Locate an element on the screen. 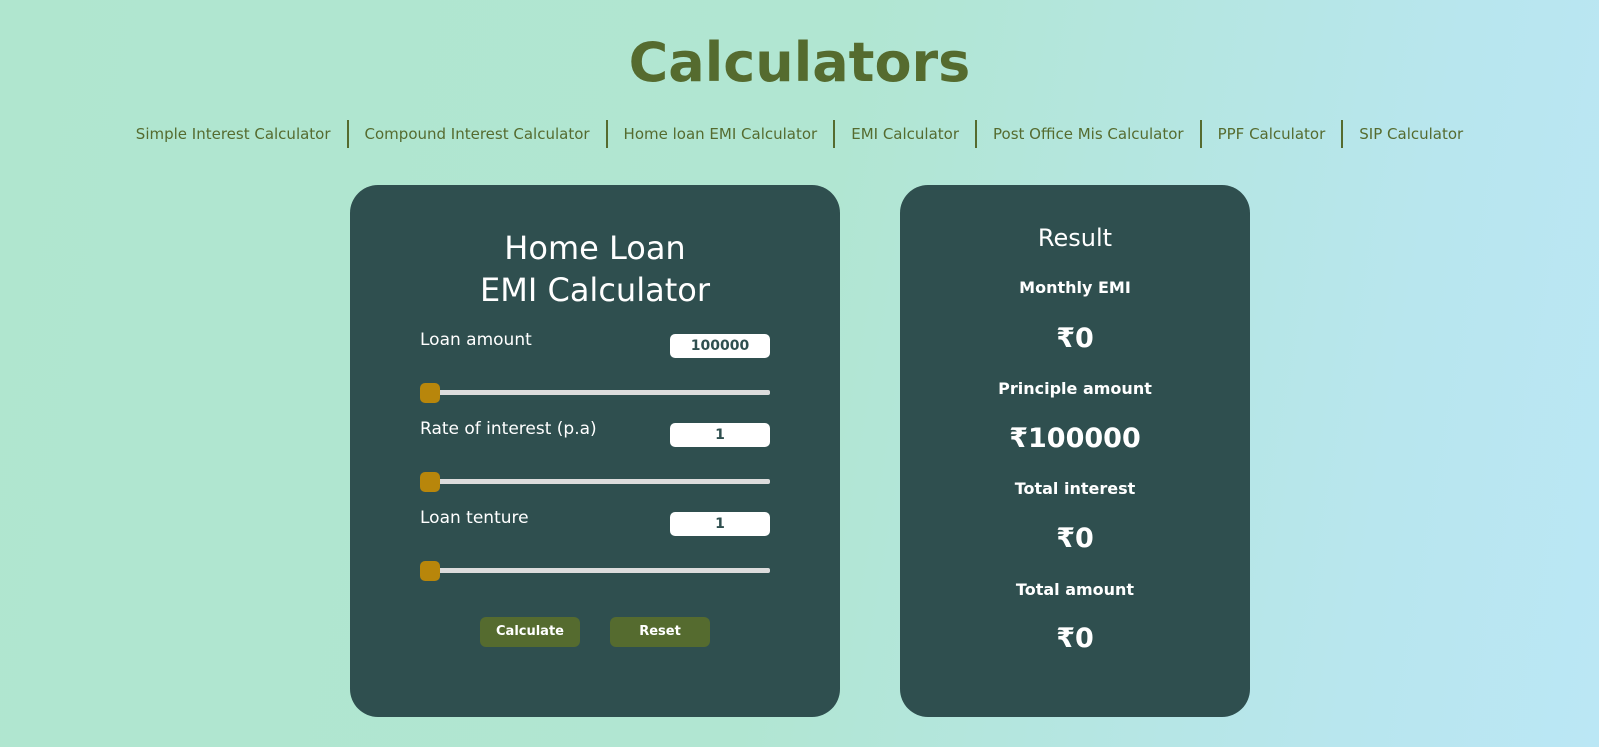  nav-link-simple-interest: Simple Interest Calculator is located at coordinates (233, 134).